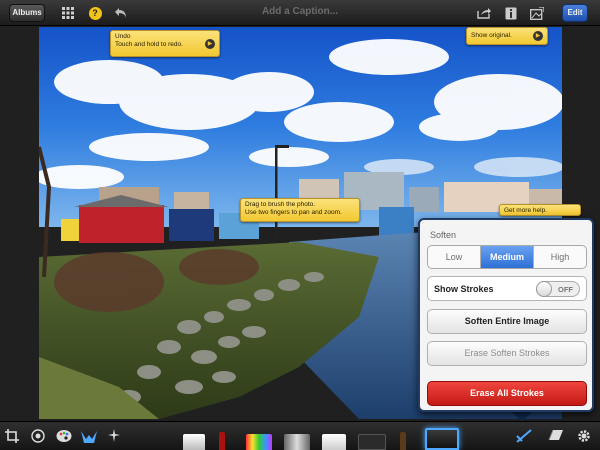 This screenshot has height=450, width=600. What do you see at coordinates (372, 442) in the screenshot?
I see `brush-dark-icon` at bounding box center [372, 442].